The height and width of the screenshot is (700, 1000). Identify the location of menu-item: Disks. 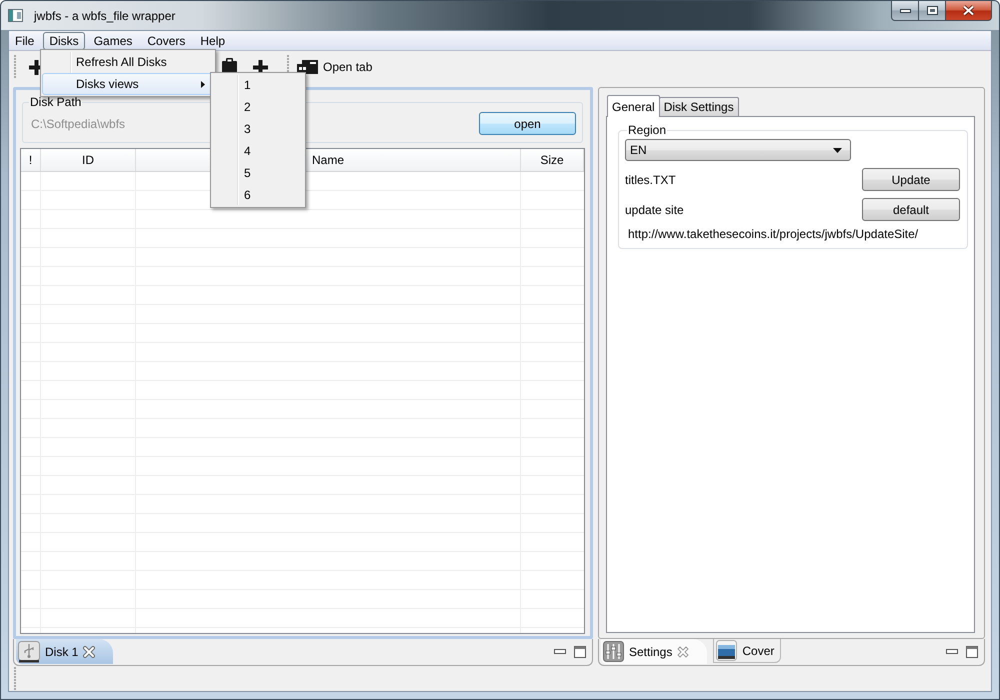
(64, 41).